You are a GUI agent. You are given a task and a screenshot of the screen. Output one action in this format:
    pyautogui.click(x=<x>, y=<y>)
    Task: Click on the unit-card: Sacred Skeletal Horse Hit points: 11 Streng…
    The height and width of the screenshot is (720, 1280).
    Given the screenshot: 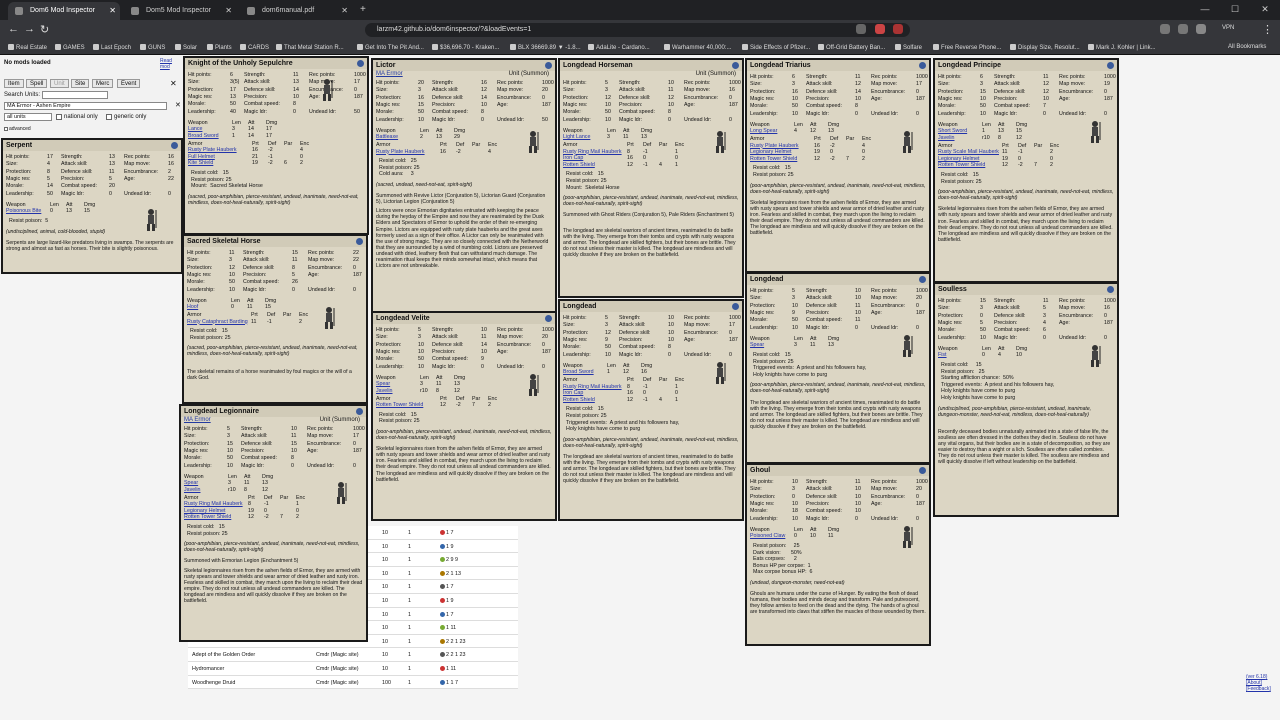 What is the action you would take?
    pyautogui.click(x=275, y=319)
    